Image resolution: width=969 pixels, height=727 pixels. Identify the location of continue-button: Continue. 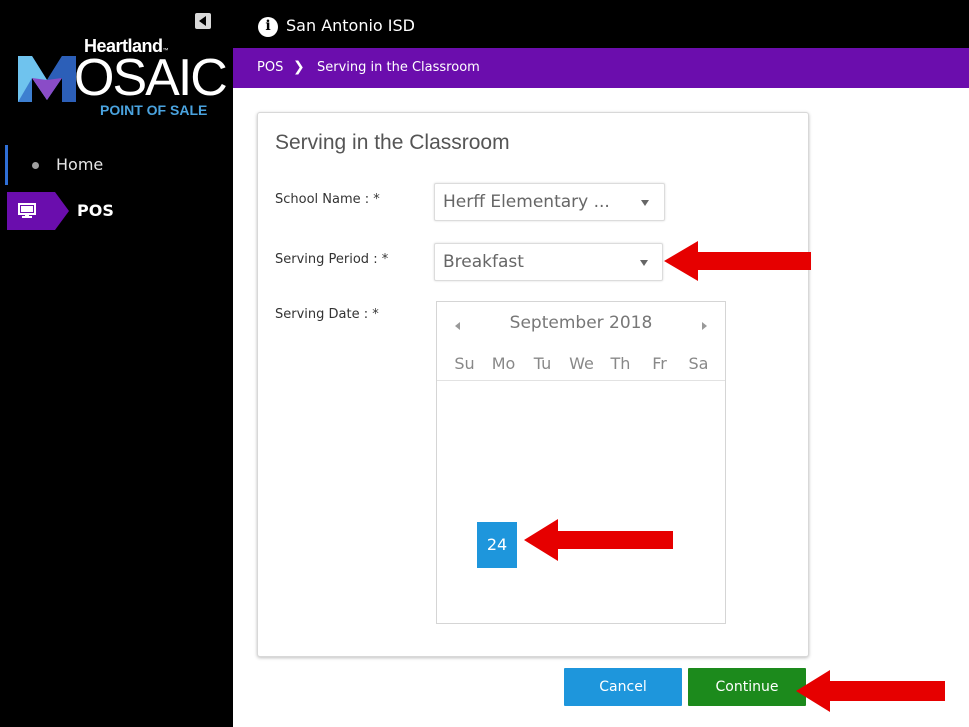
(747, 687).